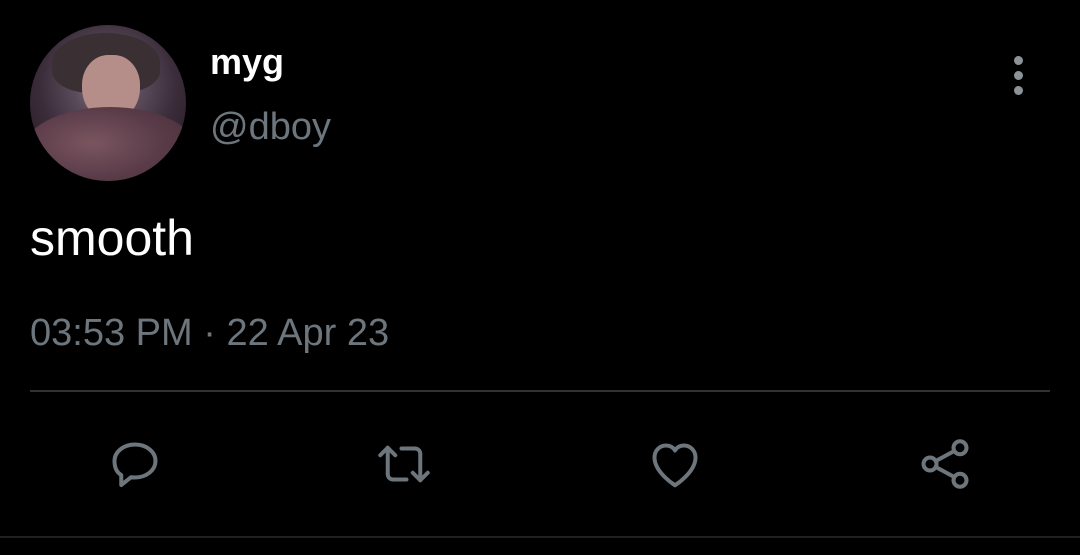 Image resolution: width=1080 pixels, height=555 pixels. What do you see at coordinates (108, 103) in the screenshot?
I see `avatar` at bounding box center [108, 103].